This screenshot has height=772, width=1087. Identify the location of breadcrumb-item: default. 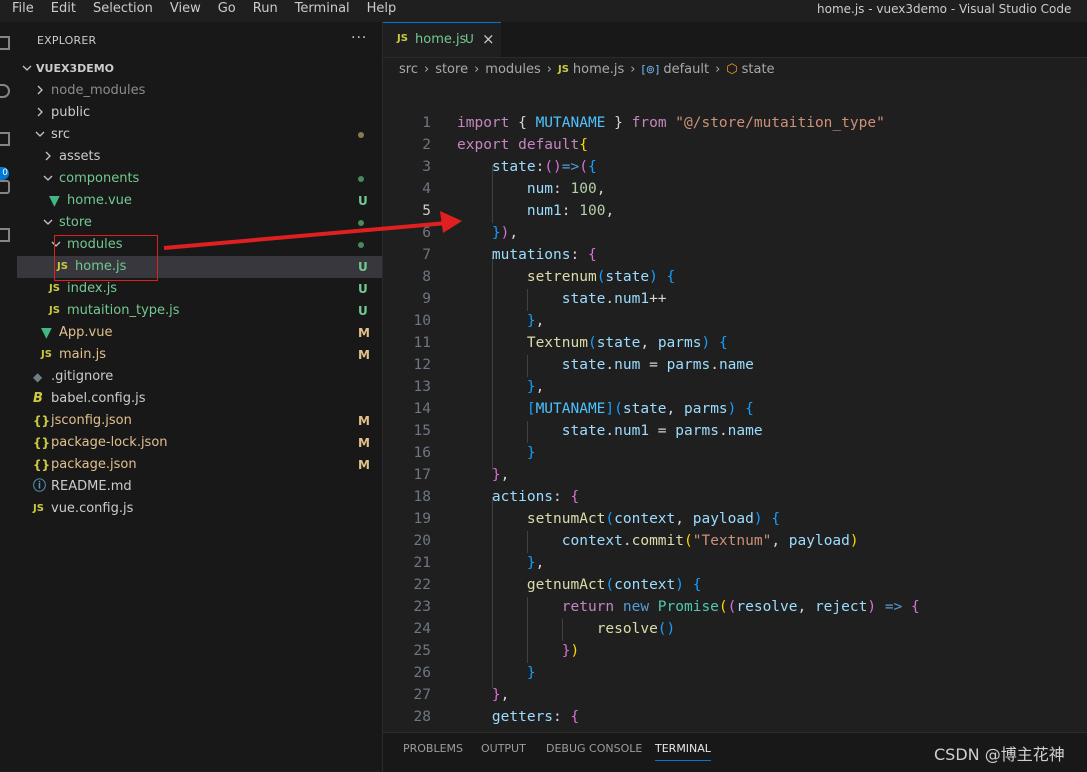
(686, 70).